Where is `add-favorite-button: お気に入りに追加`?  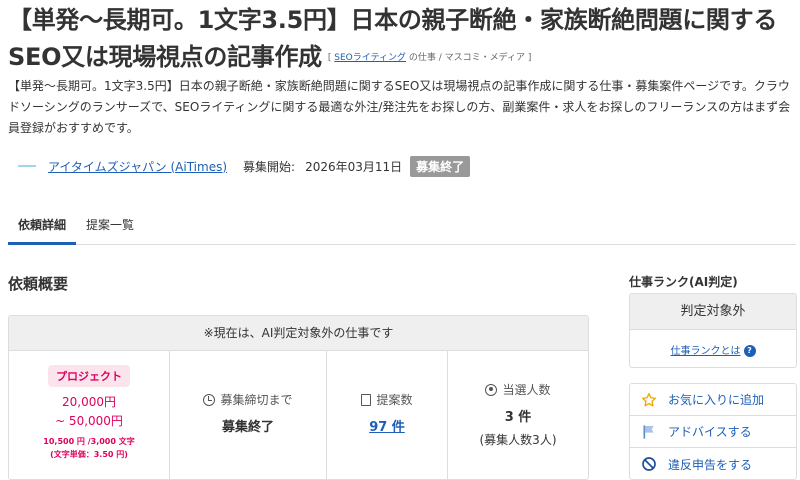
add-favorite-button: お気に入りに追加 is located at coordinates (713, 400).